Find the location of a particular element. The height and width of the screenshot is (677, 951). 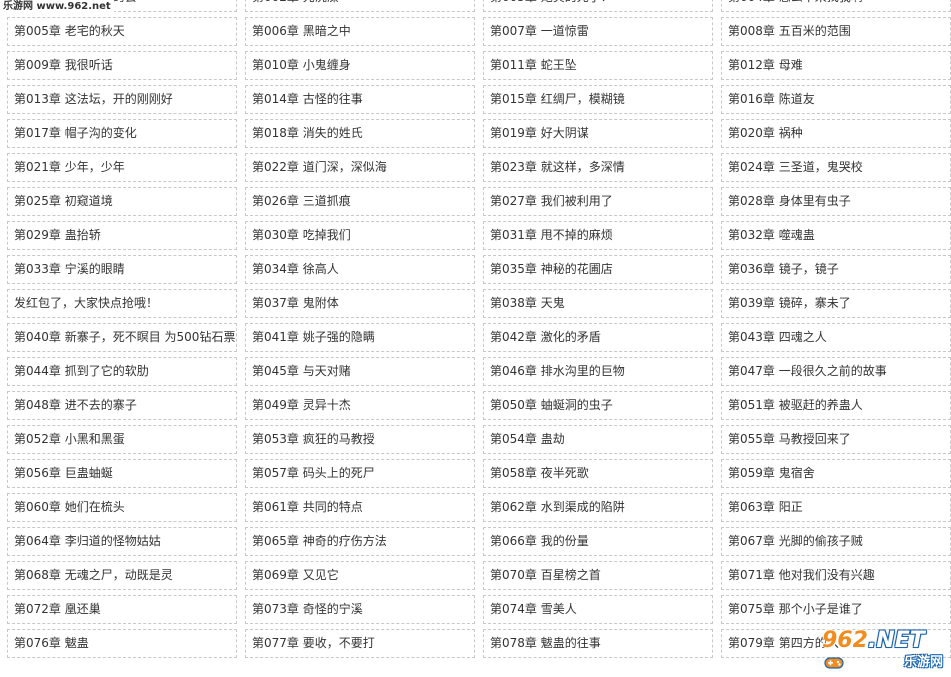

chapter-link: 第018章 消失的姓氏 is located at coordinates (360, 133).